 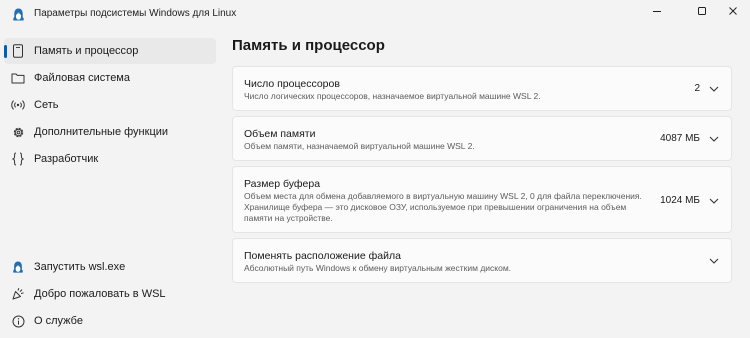 What do you see at coordinates (18, 132) in the screenshot?
I see `gear-icon` at bounding box center [18, 132].